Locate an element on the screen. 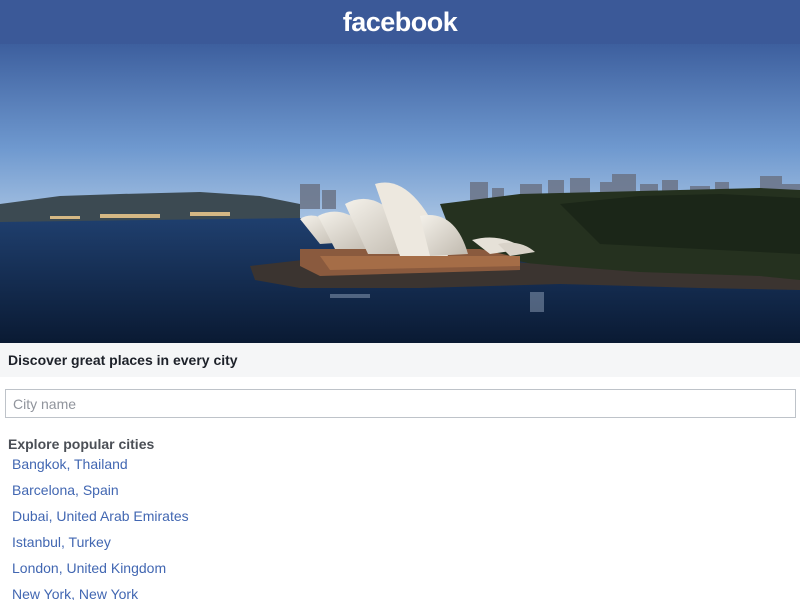 This screenshot has height=600, width=800. list-item: Bangkok, Thailand is located at coordinates (406, 469).